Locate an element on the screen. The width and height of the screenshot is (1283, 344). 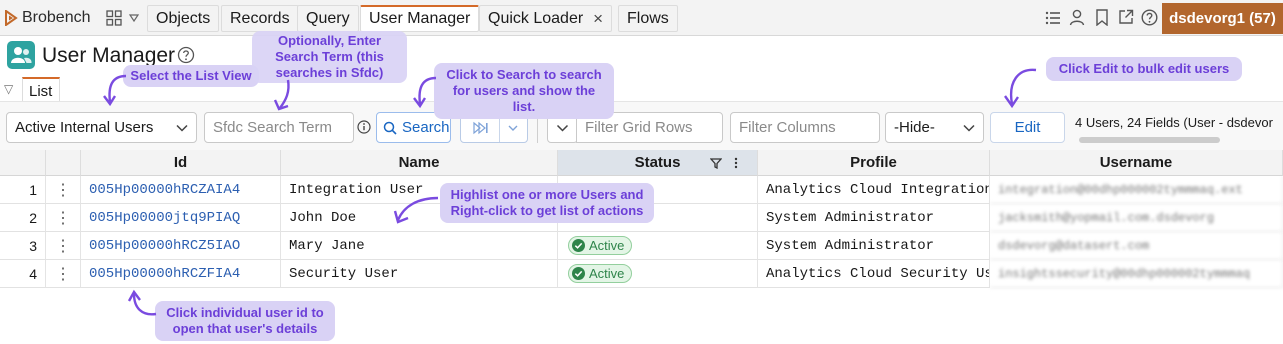
user-icon is located at coordinates (1077, 17).